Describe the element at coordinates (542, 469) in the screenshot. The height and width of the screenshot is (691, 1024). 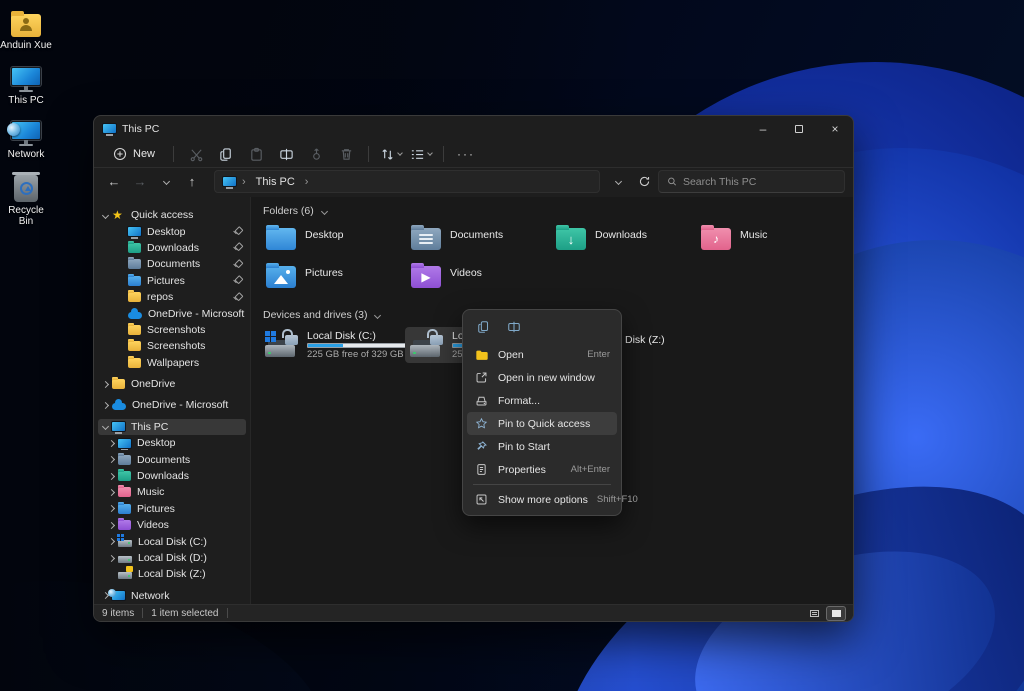
I see `menu-item-properties: Properties Alt+Enter` at that location.